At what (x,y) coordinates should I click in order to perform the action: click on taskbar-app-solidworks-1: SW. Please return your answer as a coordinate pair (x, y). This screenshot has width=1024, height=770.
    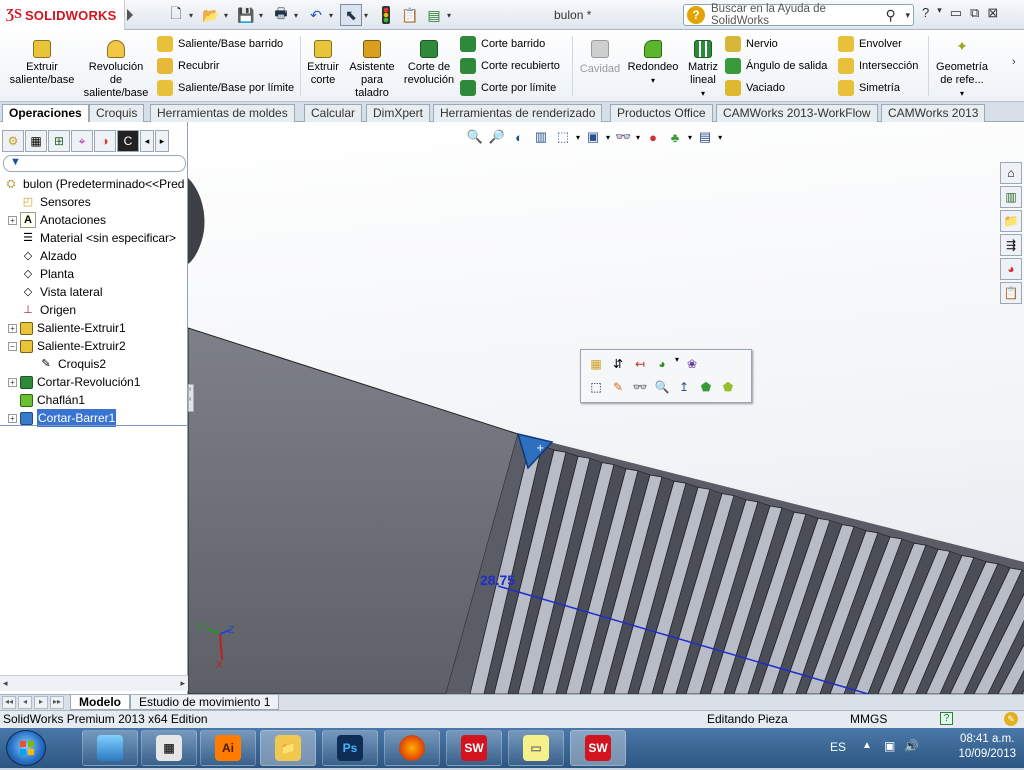
    Looking at the image, I should click on (474, 748).